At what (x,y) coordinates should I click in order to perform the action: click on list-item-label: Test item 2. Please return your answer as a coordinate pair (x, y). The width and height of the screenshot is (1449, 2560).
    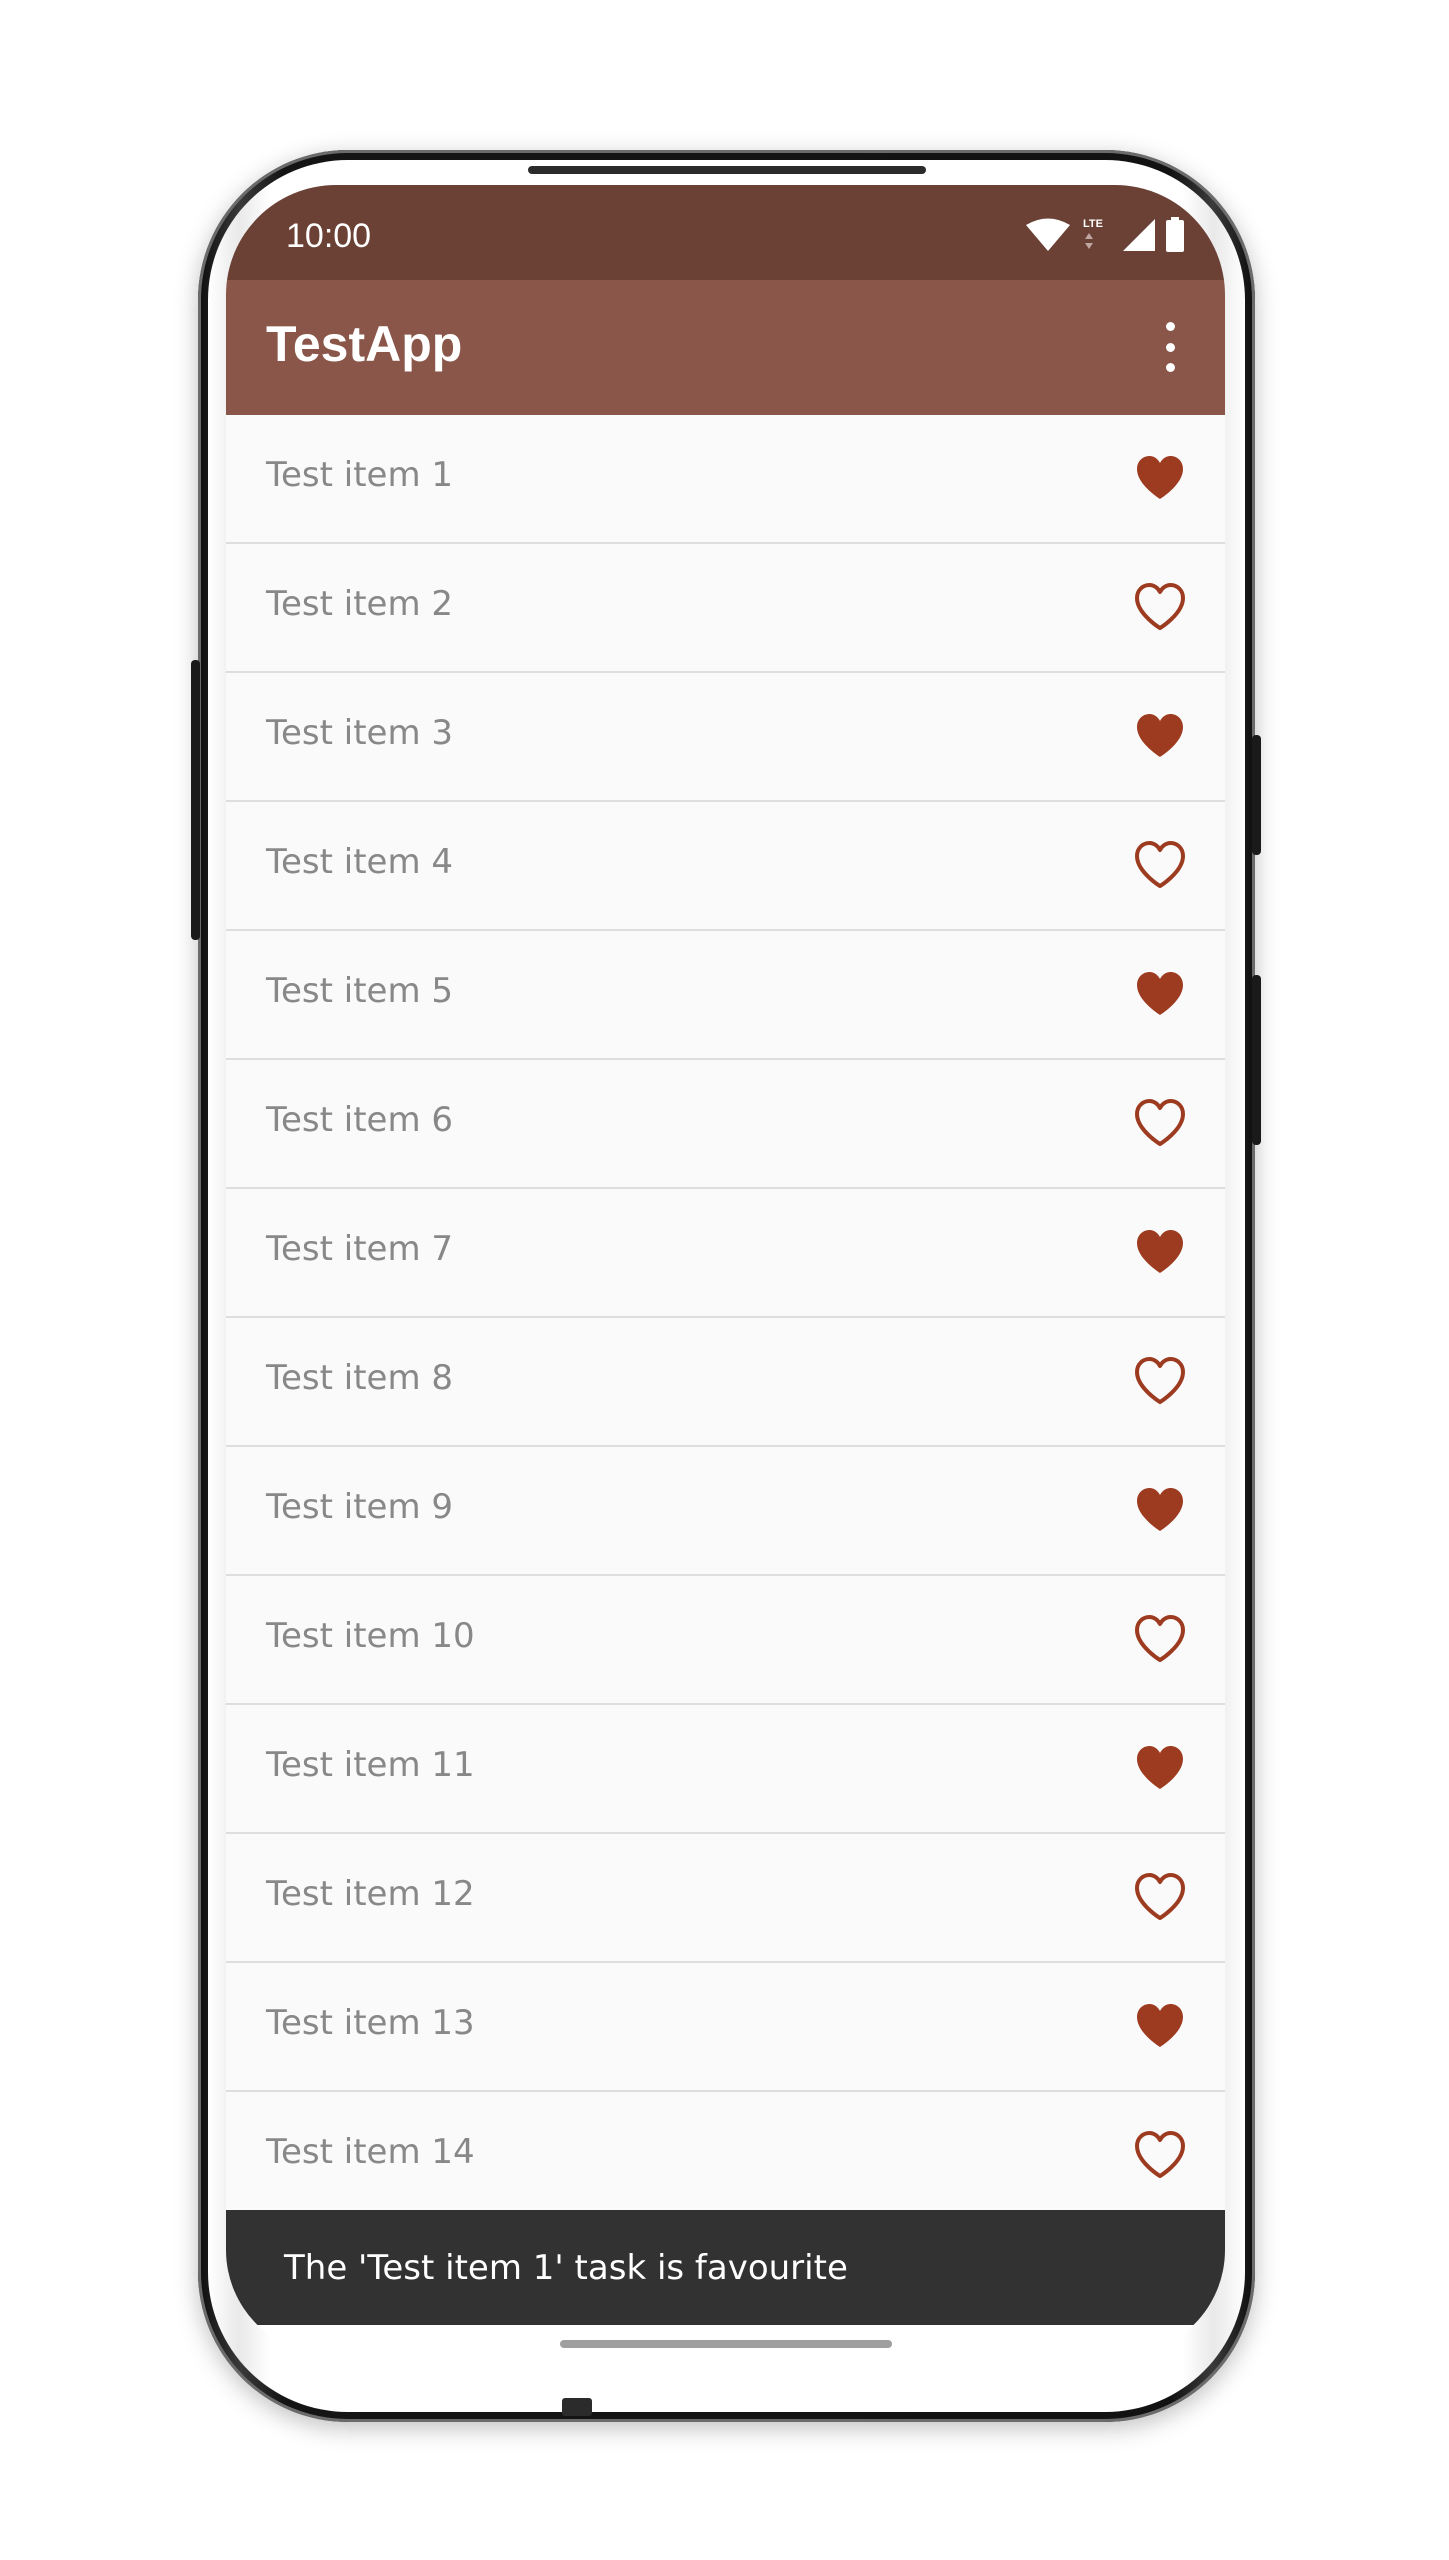
    Looking at the image, I should click on (360, 604).